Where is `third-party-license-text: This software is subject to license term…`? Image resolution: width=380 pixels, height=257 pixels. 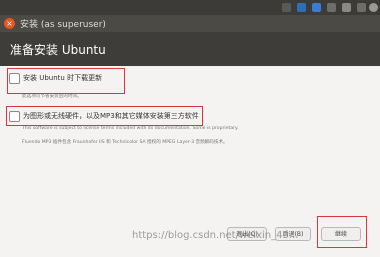
third-party-license-text: This software is subject to license term… is located at coordinates (130, 128).